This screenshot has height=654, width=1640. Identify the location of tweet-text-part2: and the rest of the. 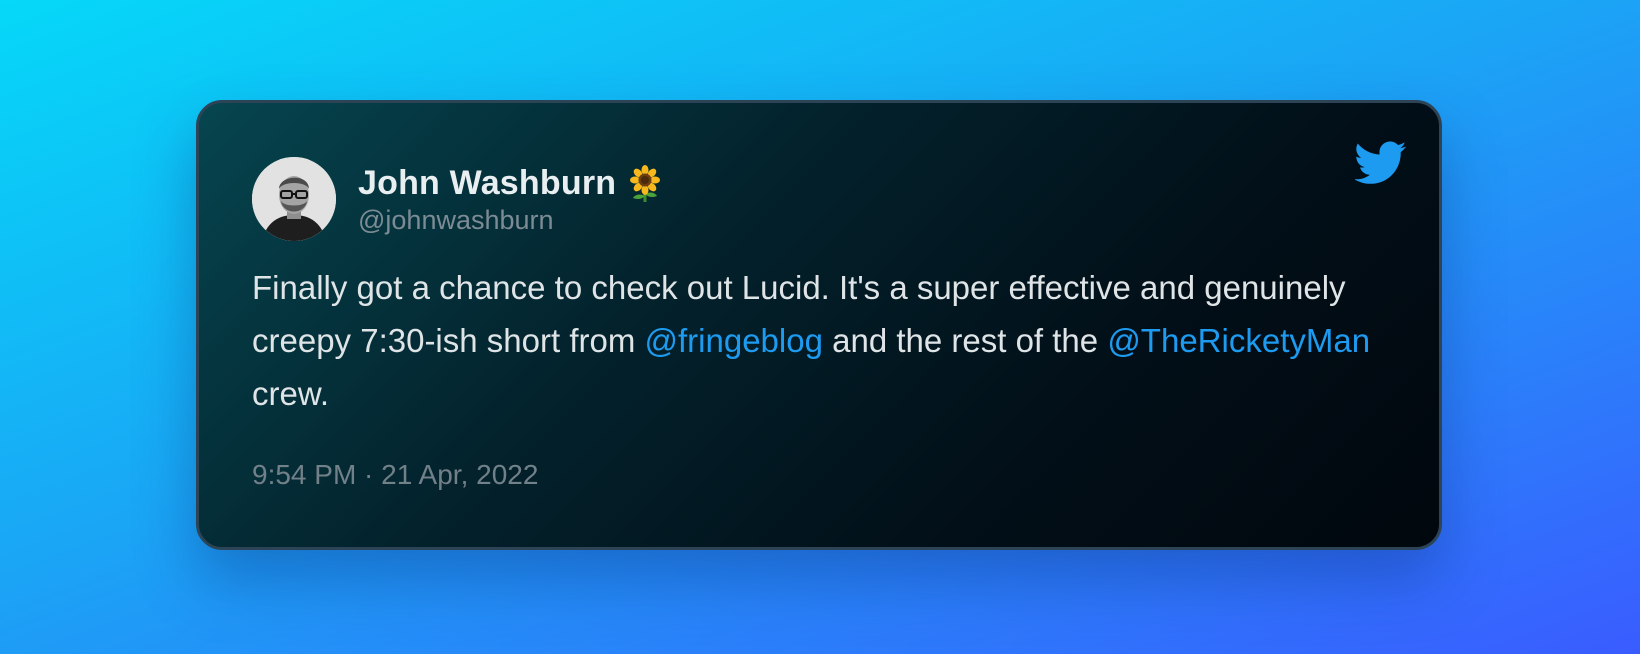
(965, 340).